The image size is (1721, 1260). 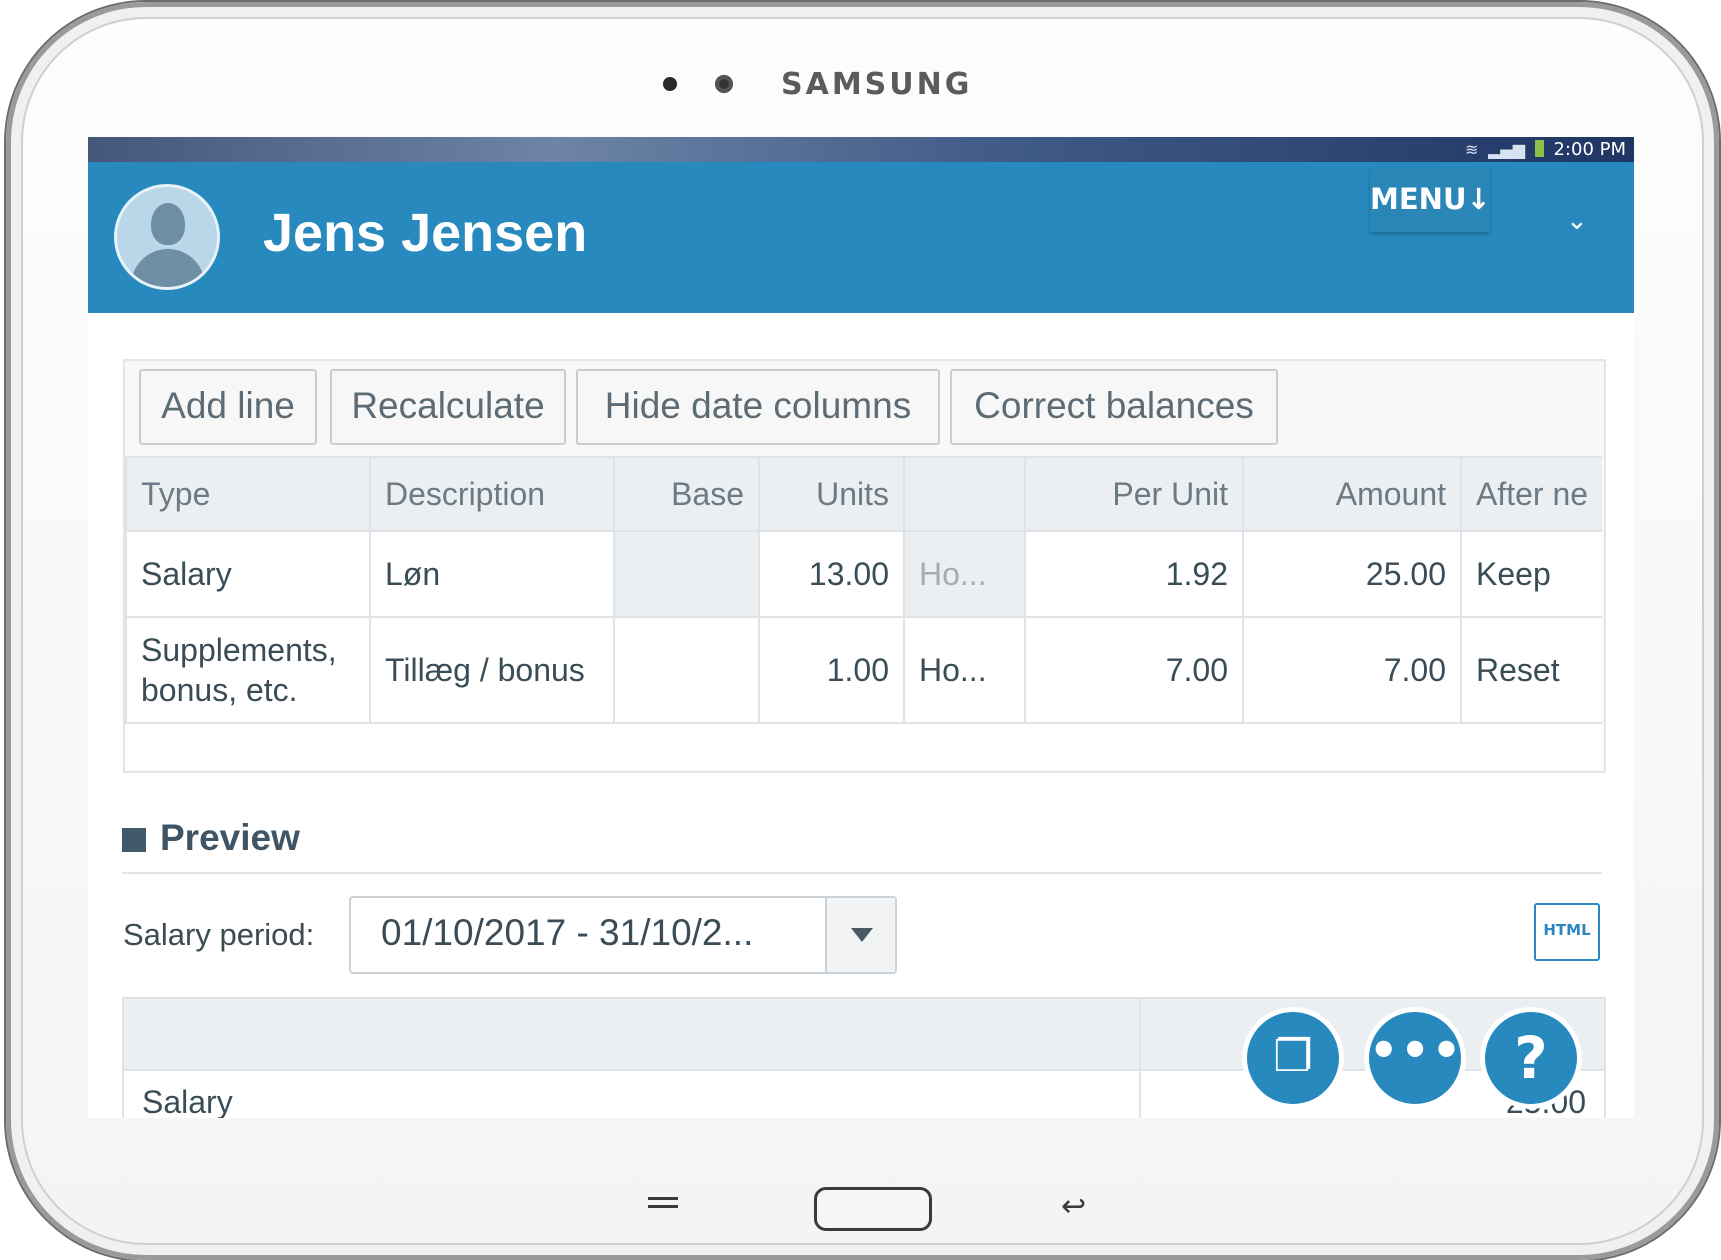 What do you see at coordinates (758, 407) in the screenshot?
I see `hide-date-columns-button: Hide date columns` at bounding box center [758, 407].